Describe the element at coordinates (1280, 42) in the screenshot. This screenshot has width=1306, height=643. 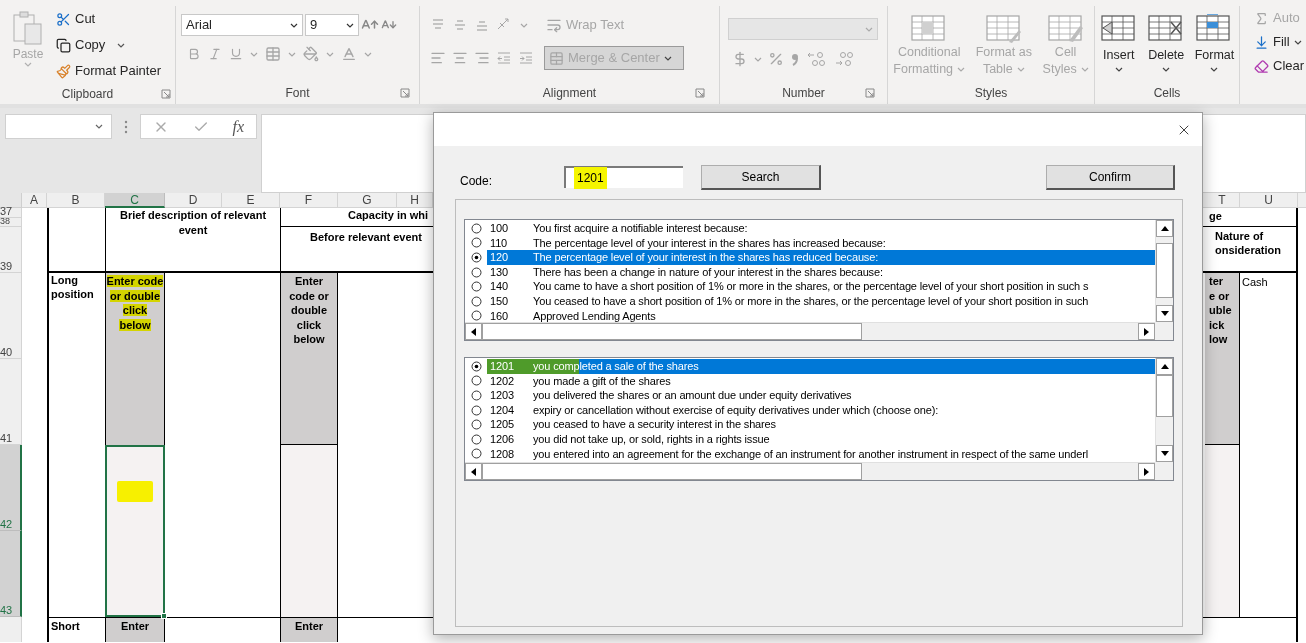
I see `fill-button: Fill` at that location.